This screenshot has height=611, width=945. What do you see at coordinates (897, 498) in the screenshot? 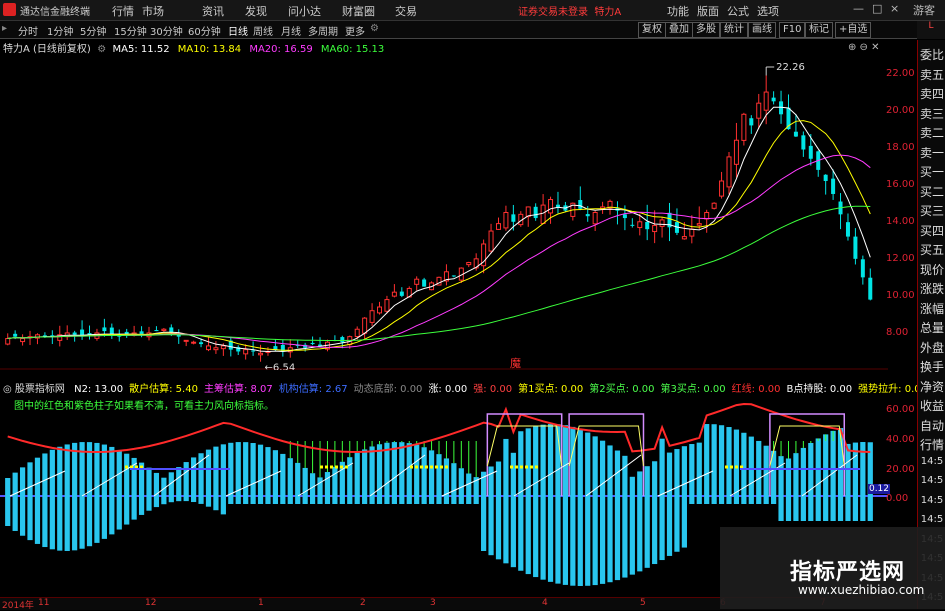
I see `ind-tick-3: 0.00` at bounding box center [897, 498].